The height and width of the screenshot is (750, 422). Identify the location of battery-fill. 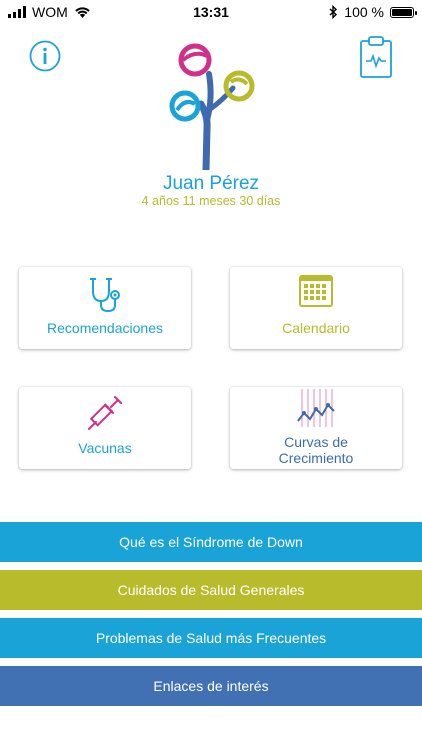
(402, 12).